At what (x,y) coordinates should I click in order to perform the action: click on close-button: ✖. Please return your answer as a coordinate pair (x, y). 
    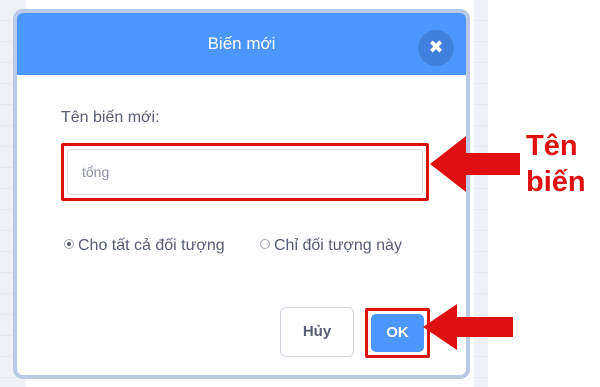
    Looking at the image, I should click on (436, 48).